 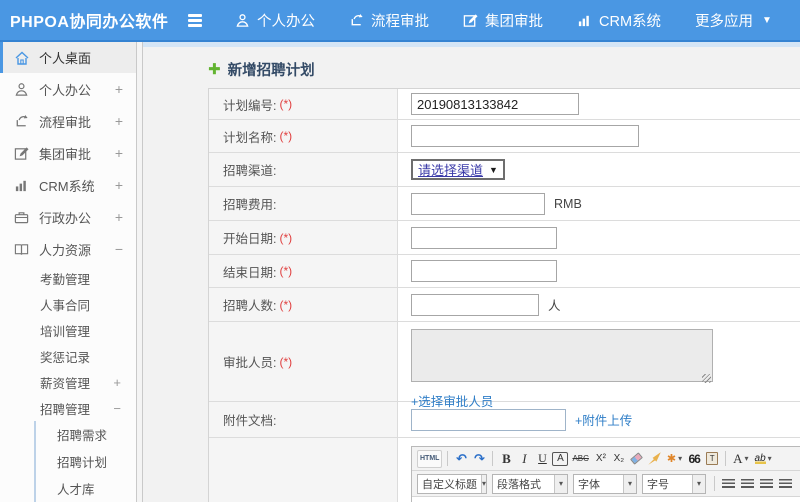 I want to click on attachment-input, so click(x=488, y=419).